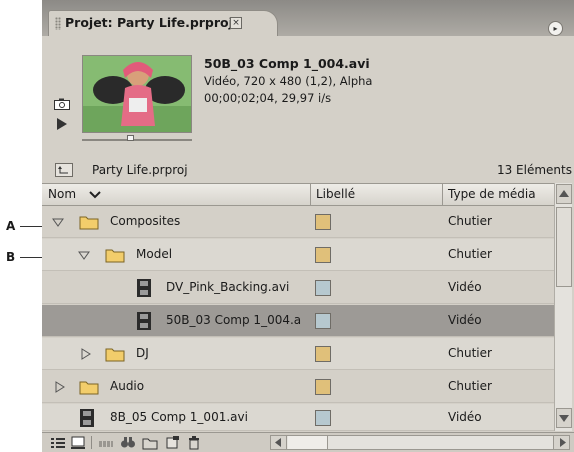 The image size is (574, 452). What do you see at coordinates (555, 28) in the screenshot?
I see `panel-menu-icon: ▸` at bounding box center [555, 28].